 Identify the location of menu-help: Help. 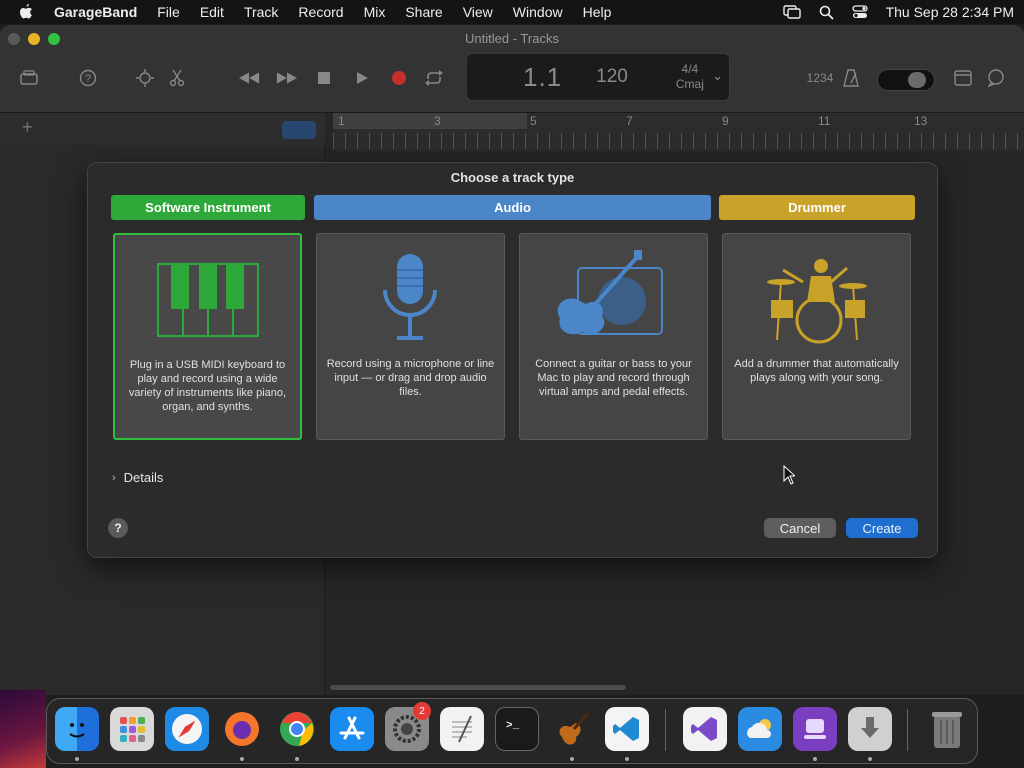
(597, 12).